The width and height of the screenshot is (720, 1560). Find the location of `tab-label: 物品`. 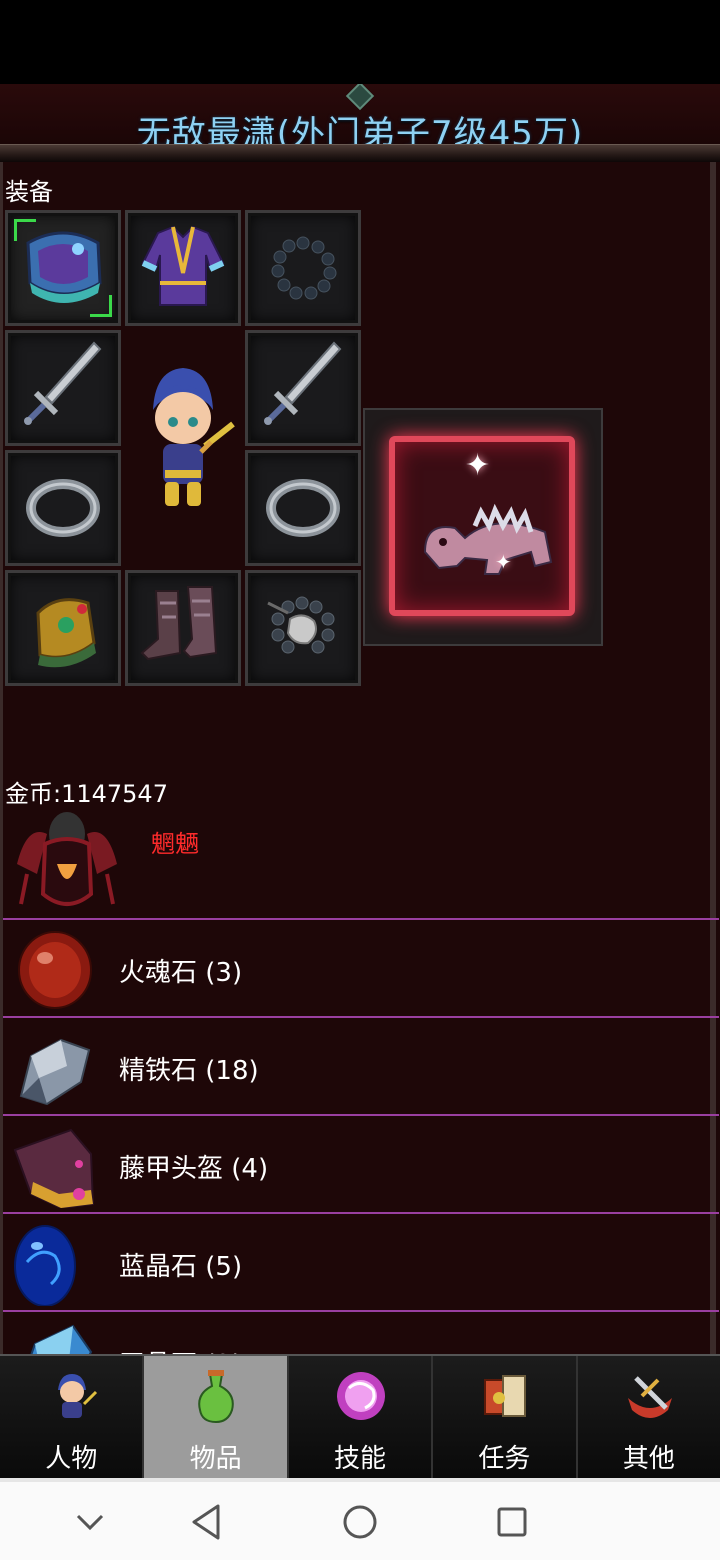

tab-label: 物品 is located at coordinates (215, 1459).